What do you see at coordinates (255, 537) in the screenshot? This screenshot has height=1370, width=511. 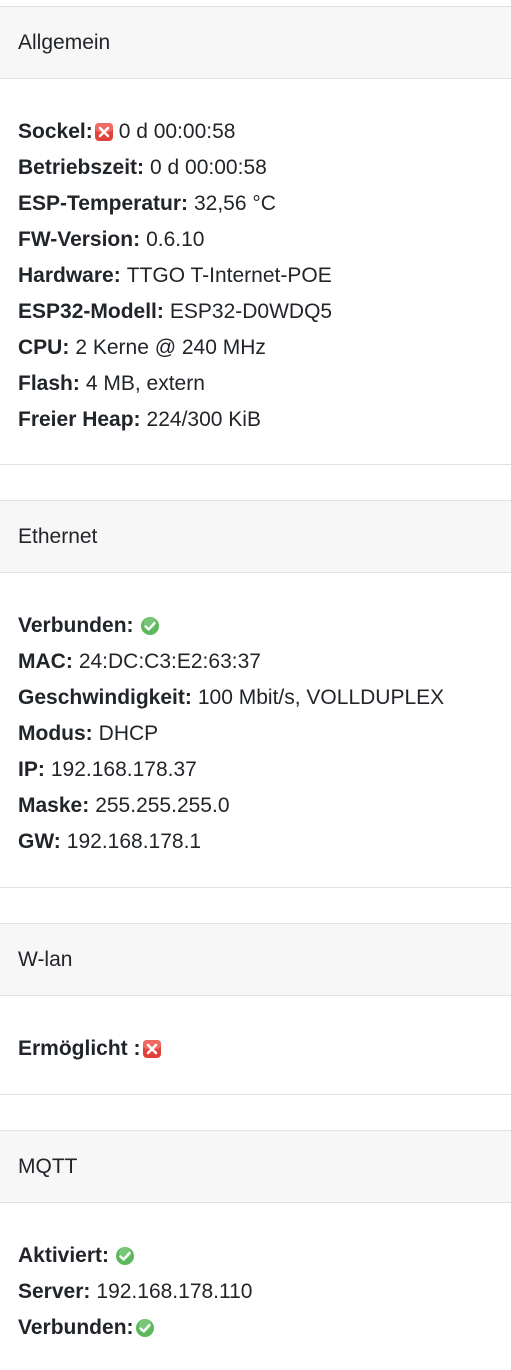 I see `card-header-ethernet: Ethernet` at bounding box center [255, 537].